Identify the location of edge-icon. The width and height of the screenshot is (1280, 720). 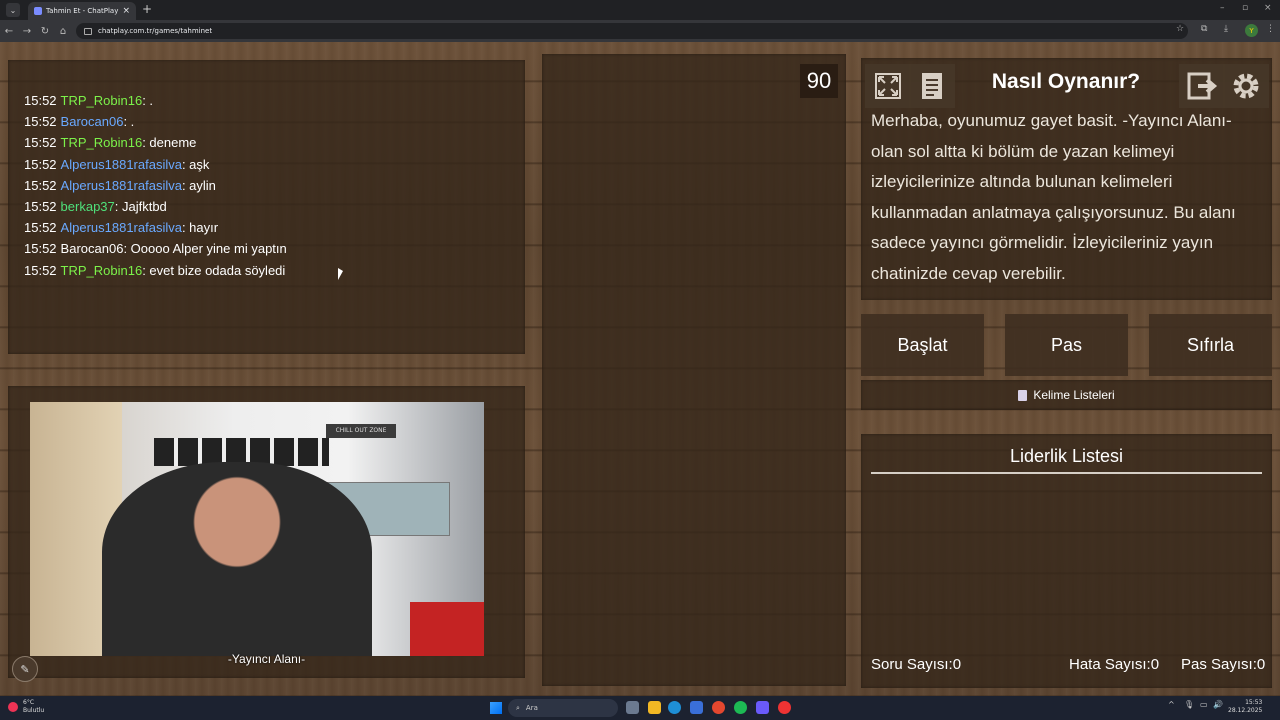
(674, 707).